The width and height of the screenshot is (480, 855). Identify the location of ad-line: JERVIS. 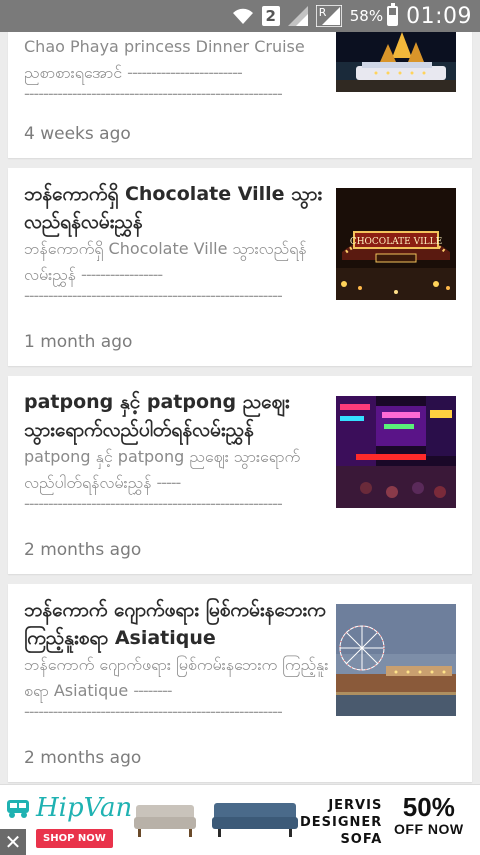
(355, 805).